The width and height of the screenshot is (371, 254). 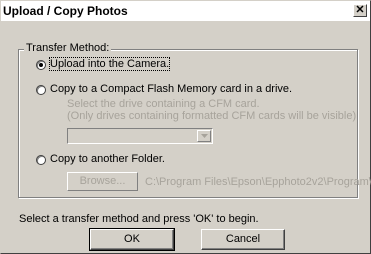 What do you see at coordinates (41, 65) in the screenshot?
I see `radio-upload-camera-button` at bounding box center [41, 65].